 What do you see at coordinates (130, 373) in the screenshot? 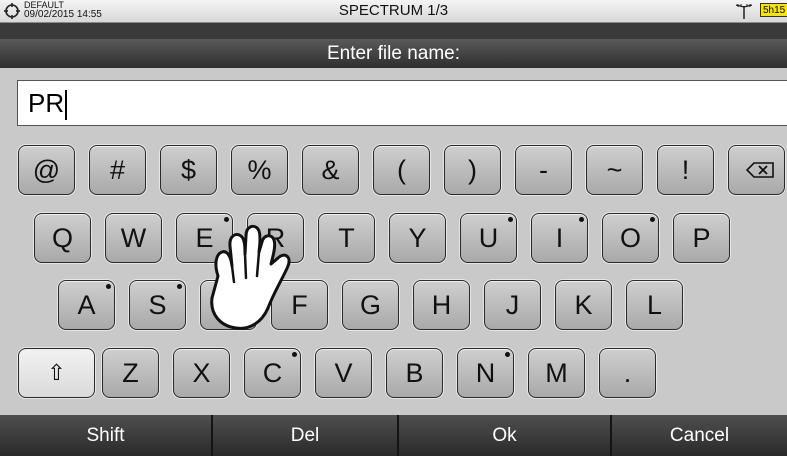
I see `key-z: Z` at bounding box center [130, 373].